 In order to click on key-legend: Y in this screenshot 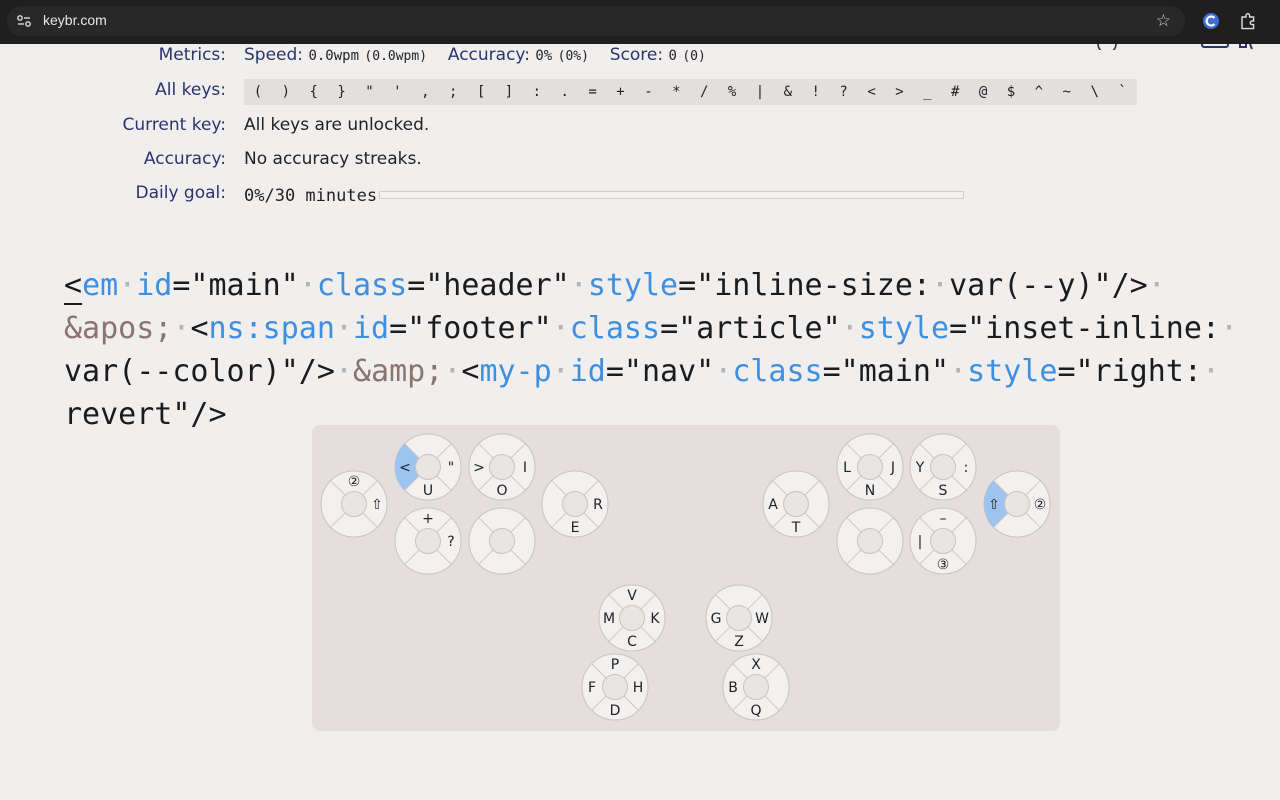, I will do `click(920, 468)`.